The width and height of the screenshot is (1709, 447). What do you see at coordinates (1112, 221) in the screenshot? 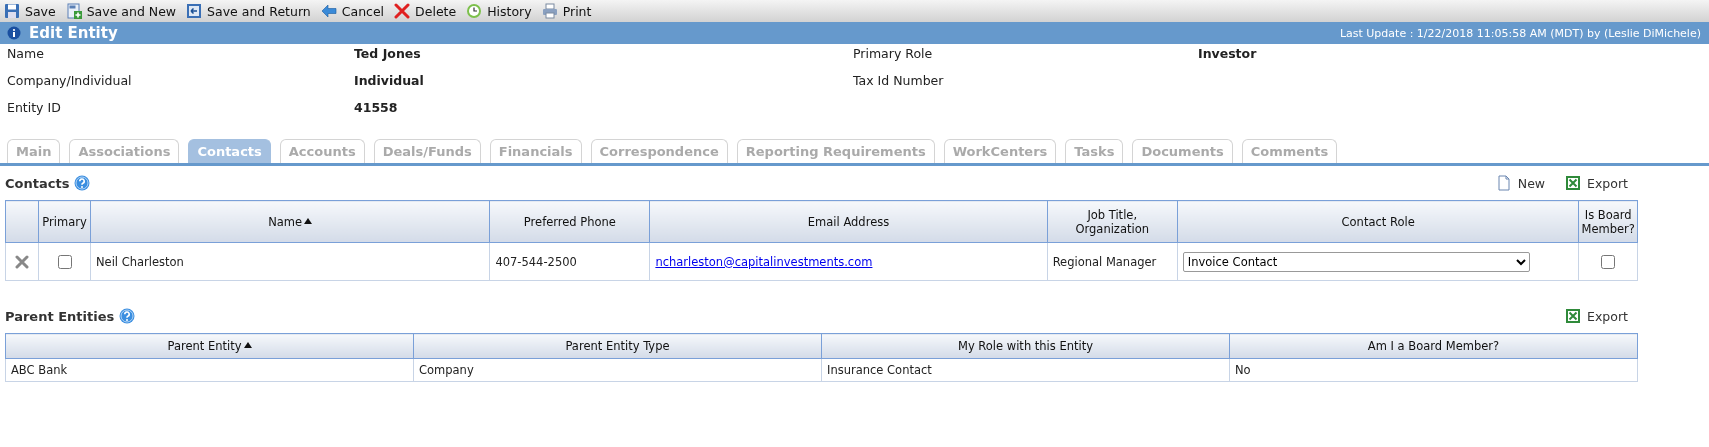
I see `column-header: Job Title, Organization` at bounding box center [1112, 221].